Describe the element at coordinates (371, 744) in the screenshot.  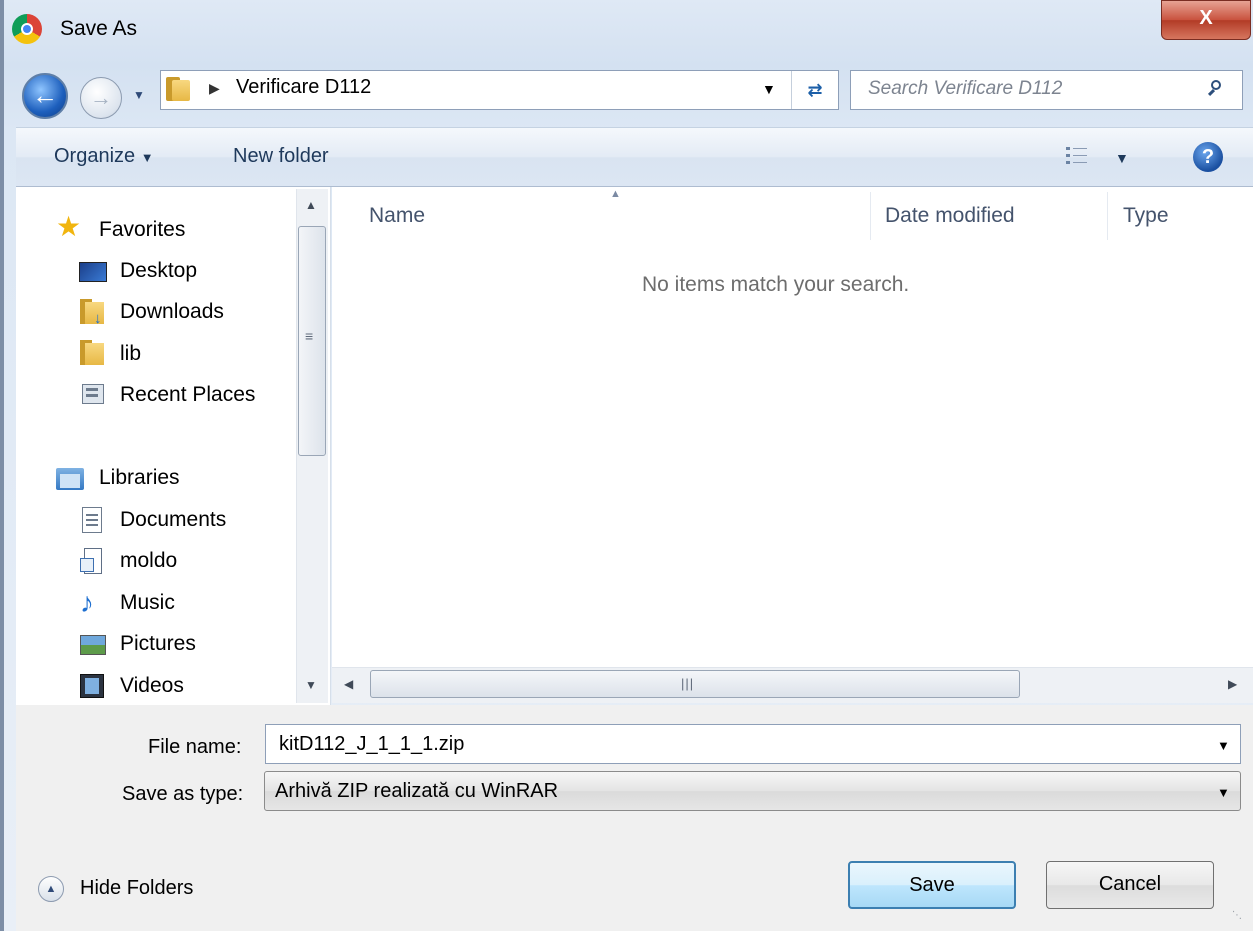
I see `file-name-value: kitD112_J_1_1_1.zip` at that location.